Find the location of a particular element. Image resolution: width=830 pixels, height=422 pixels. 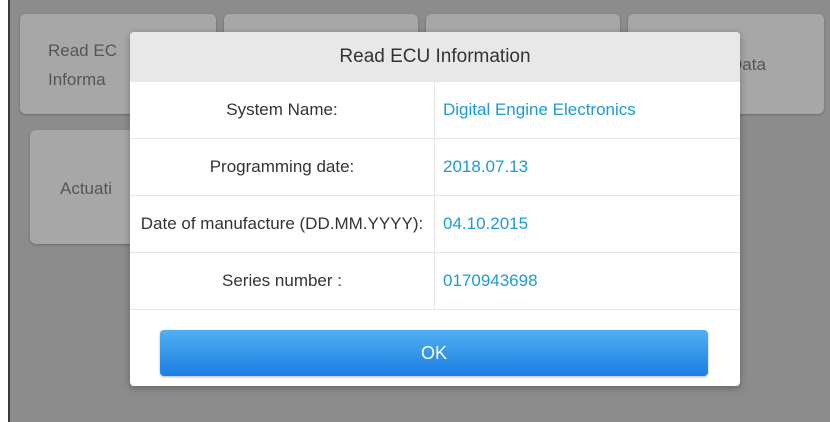

ok-button: OK is located at coordinates (434, 353).